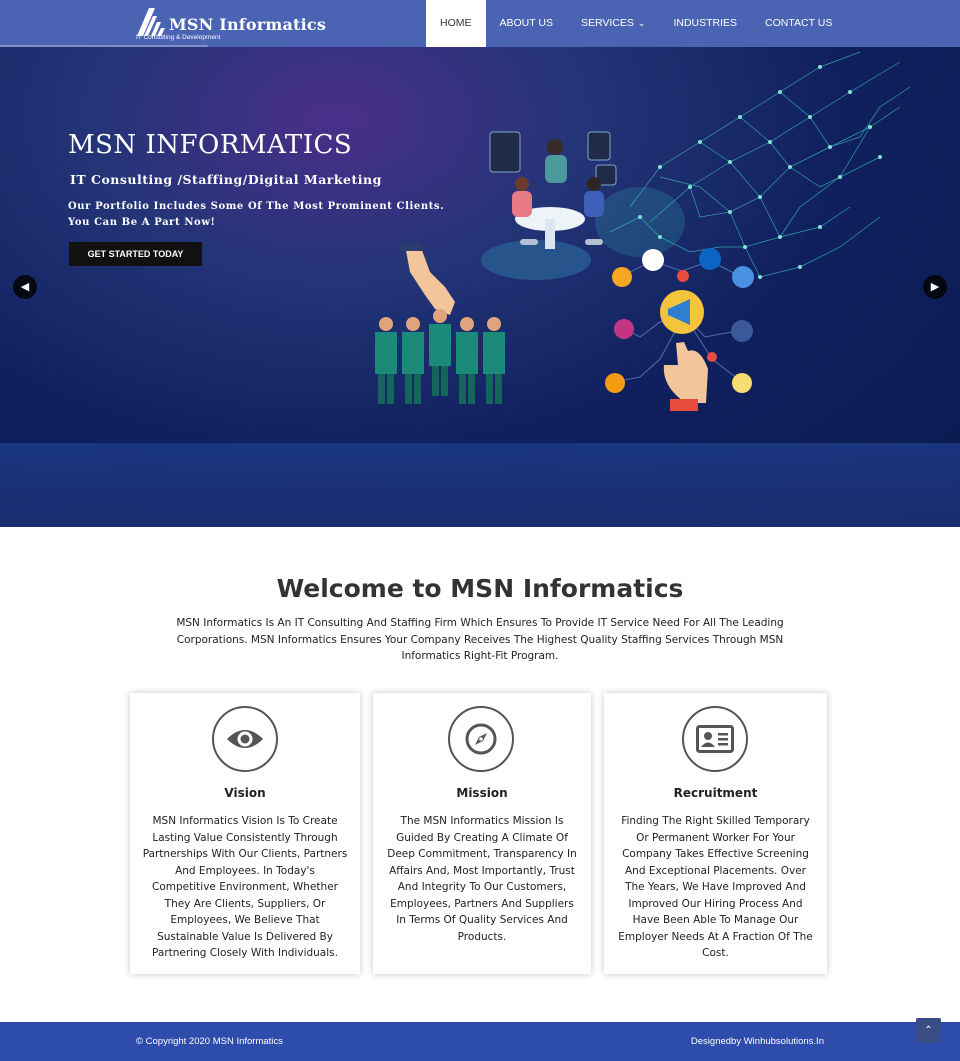  What do you see at coordinates (705, 23) in the screenshot?
I see `nav-industries: INDUSTRIES` at bounding box center [705, 23].